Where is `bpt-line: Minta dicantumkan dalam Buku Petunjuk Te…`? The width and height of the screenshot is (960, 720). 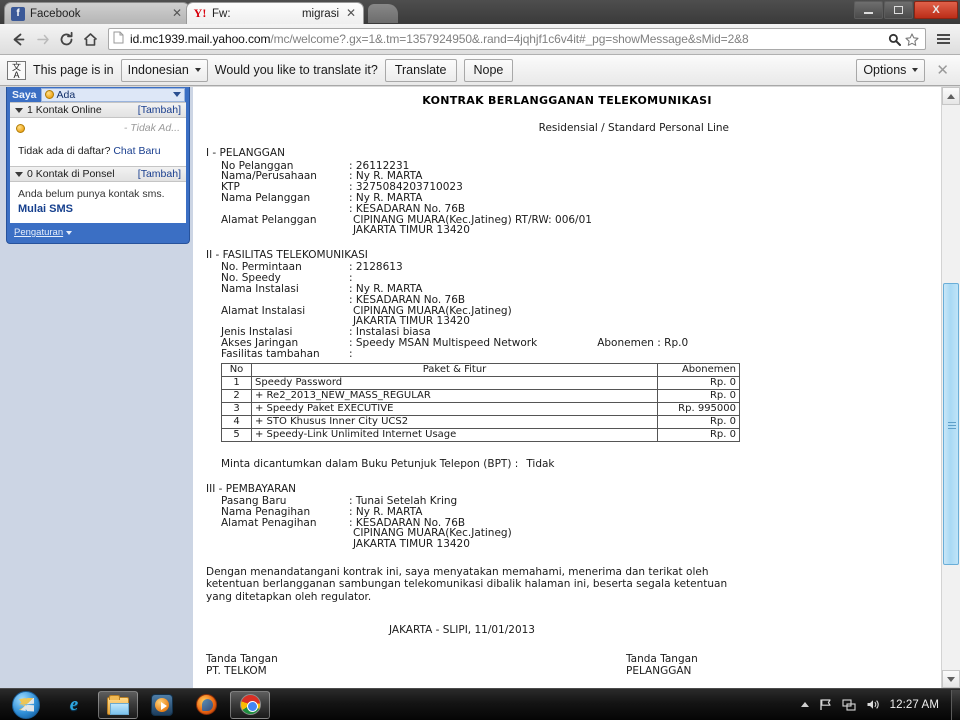
bpt-line: Minta dicantumkan dalam Buku Petunjuk Te… is located at coordinates (567, 456).